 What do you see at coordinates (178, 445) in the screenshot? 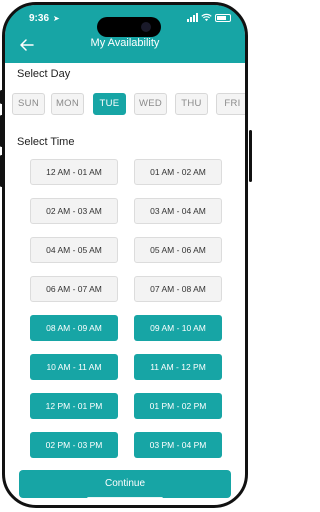
I see `time-slot-selected: 03 PM - 04 PM` at bounding box center [178, 445].